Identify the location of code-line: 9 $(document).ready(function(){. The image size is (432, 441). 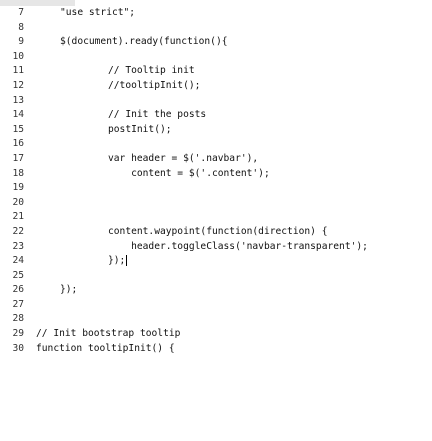
(216, 42).